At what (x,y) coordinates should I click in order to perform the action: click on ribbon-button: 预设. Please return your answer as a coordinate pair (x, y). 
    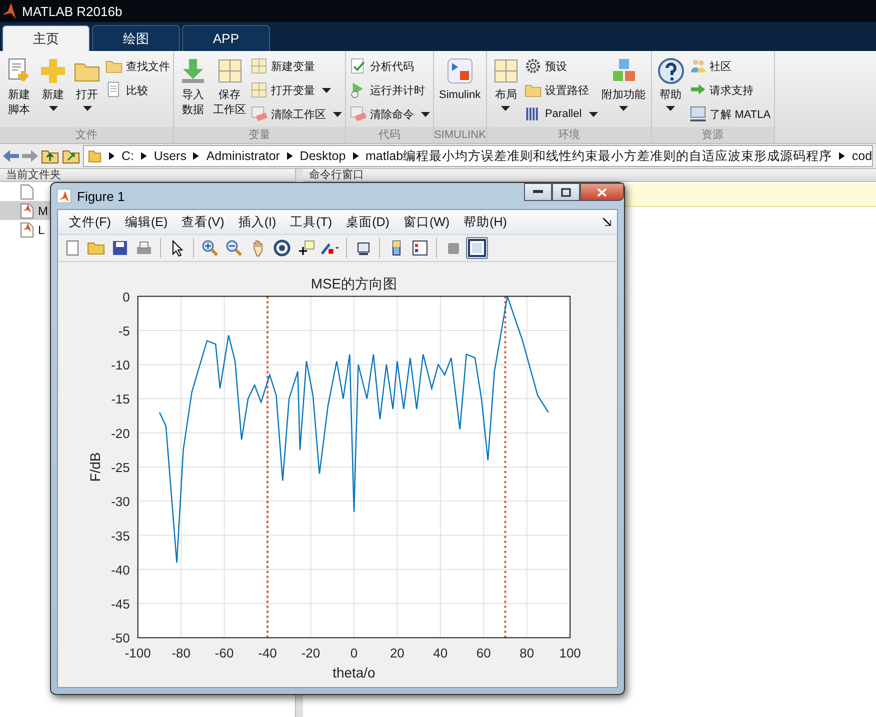
    Looking at the image, I should click on (560, 66).